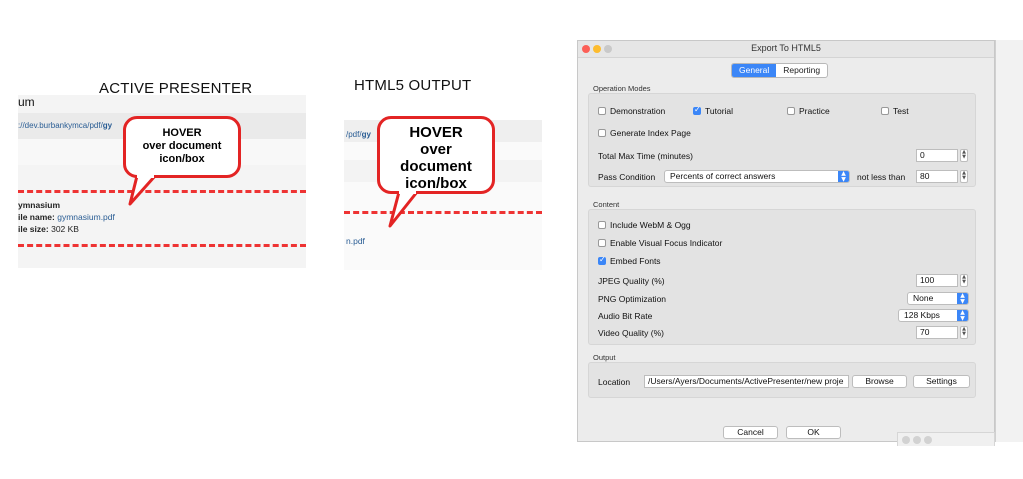  What do you see at coordinates (1009, 241) in the screenshot?
I see `background-window` at bounding box center [1009, 241].